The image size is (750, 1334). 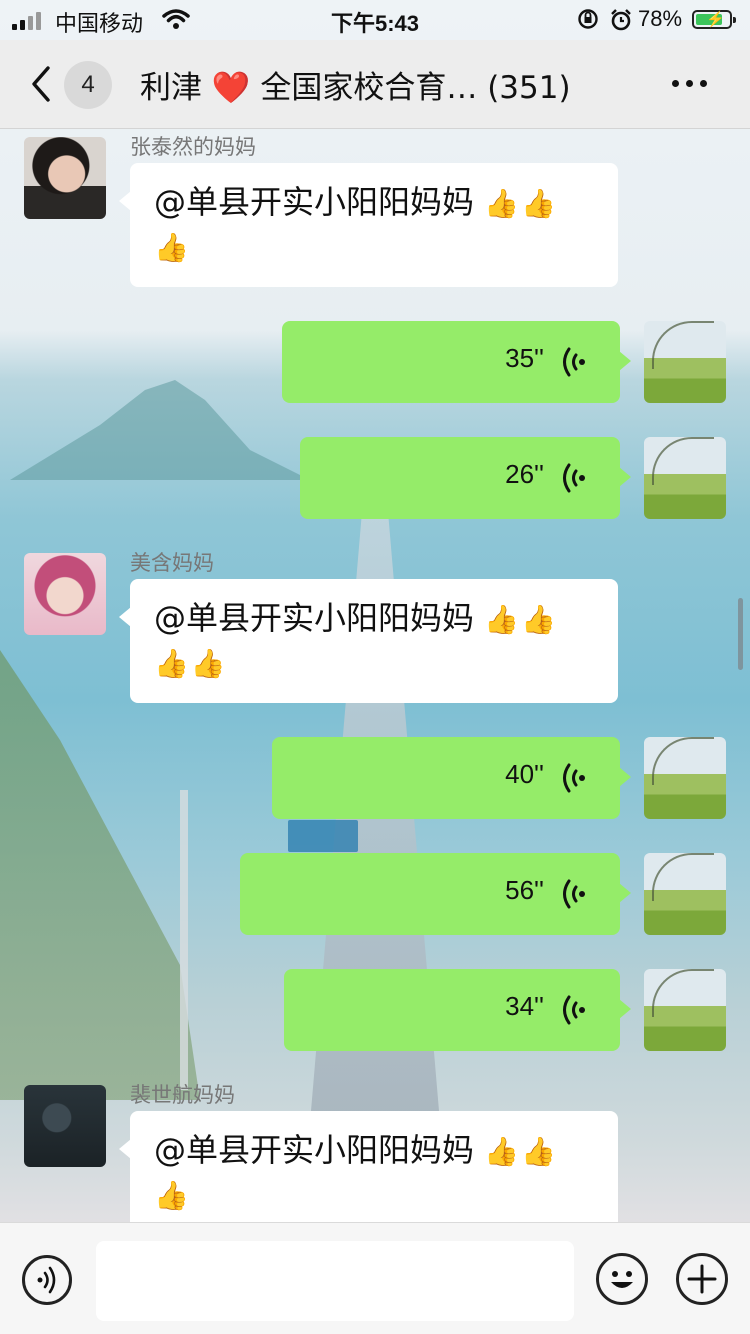 What do you see at coordinates (524, 774) in the screenshot?
I see `voice-duration: 40''` at bounding box center [524, 774].